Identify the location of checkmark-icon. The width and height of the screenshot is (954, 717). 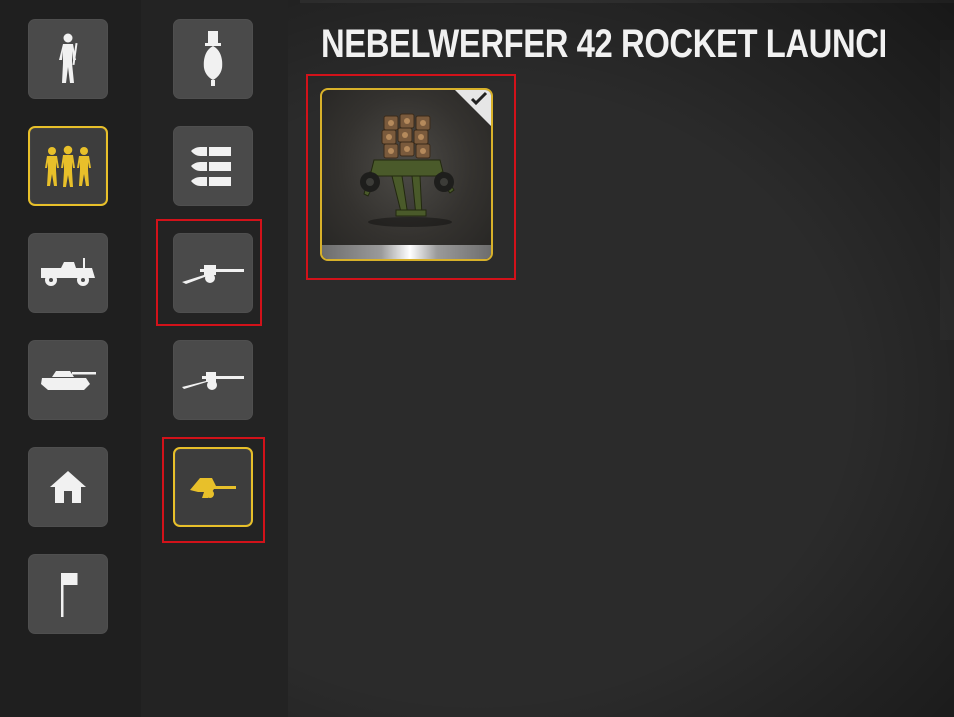
(479, 98).